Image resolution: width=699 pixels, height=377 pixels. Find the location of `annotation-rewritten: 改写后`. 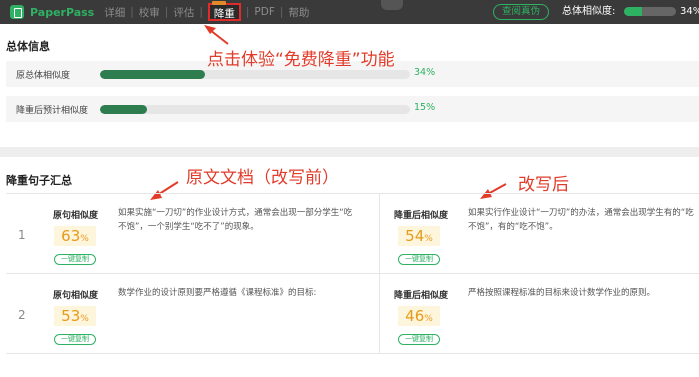

annotation-rewritten: 改写后 is located at coordinates (543, 185).